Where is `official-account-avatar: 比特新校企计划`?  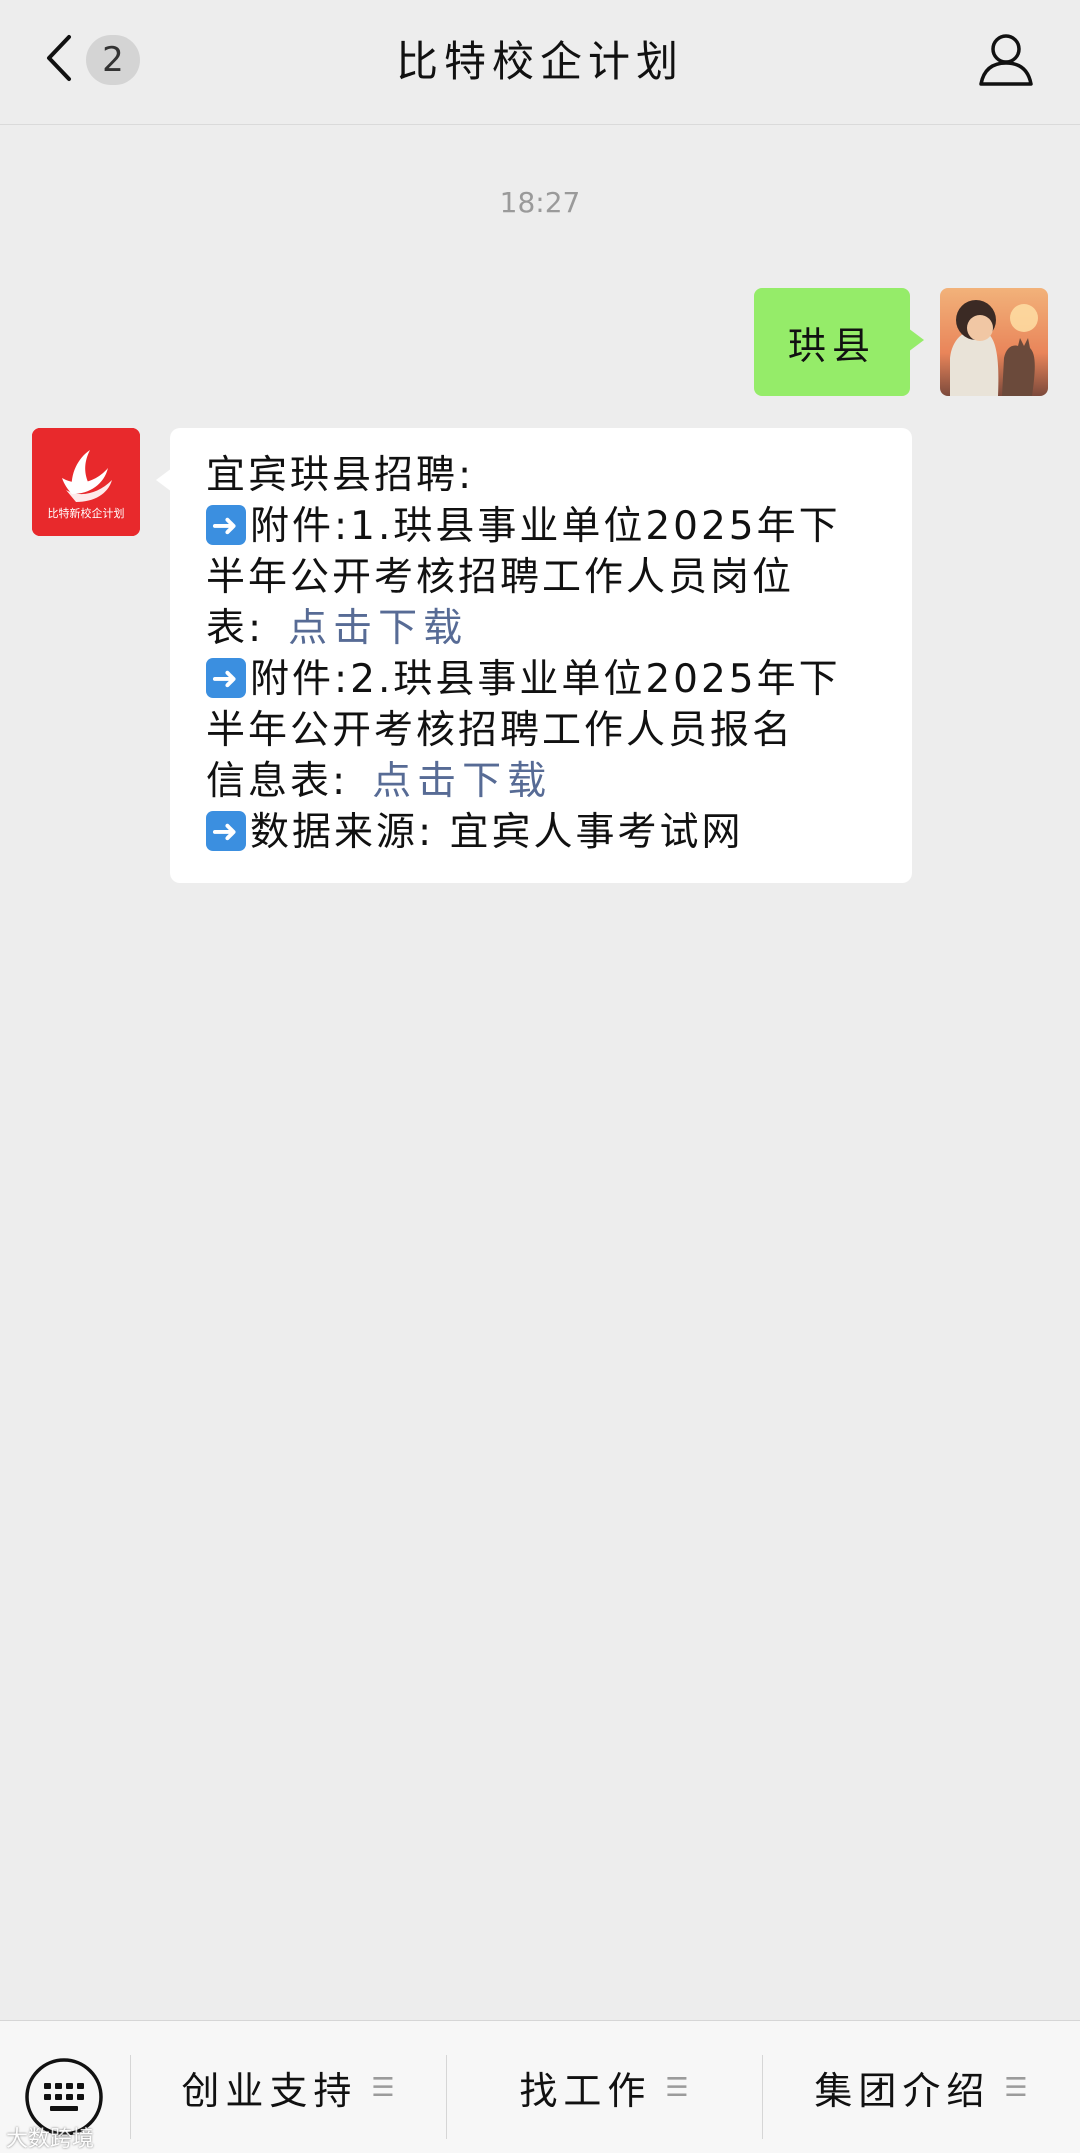 official-account-avatar: 比特新校企计划 is located at coordinates (86, 482).